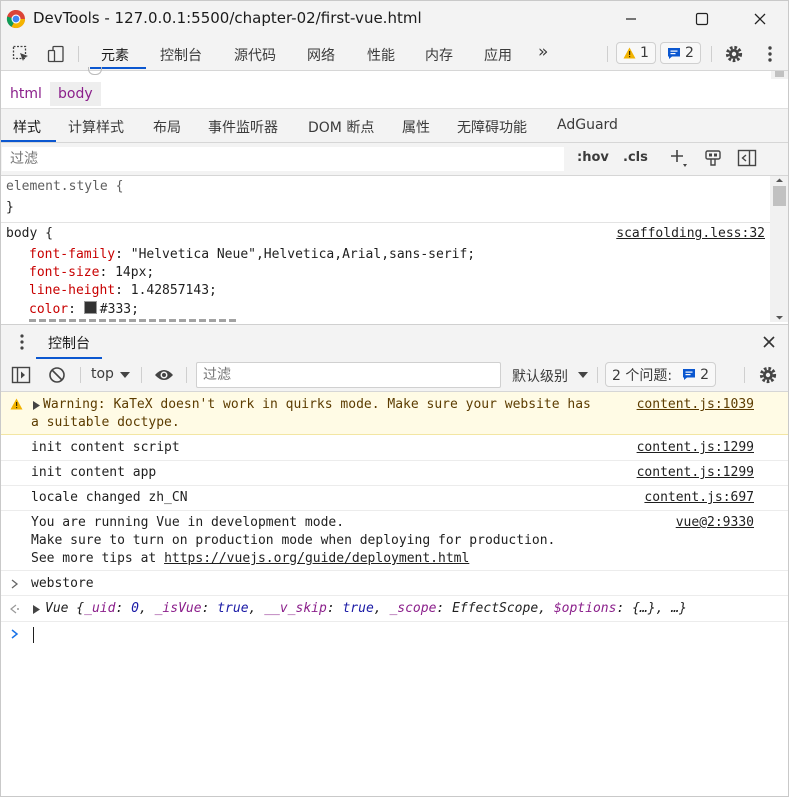 This screenshot has width=789, height=797. What do you see at coordinates (394, 126) in the screenshot?
I see `styles-subtabs: 样式 计算样式 布局 事件监听器 DOM 断点 属性 无障碍功能 AdGuard` at bounding box center [394, 126].